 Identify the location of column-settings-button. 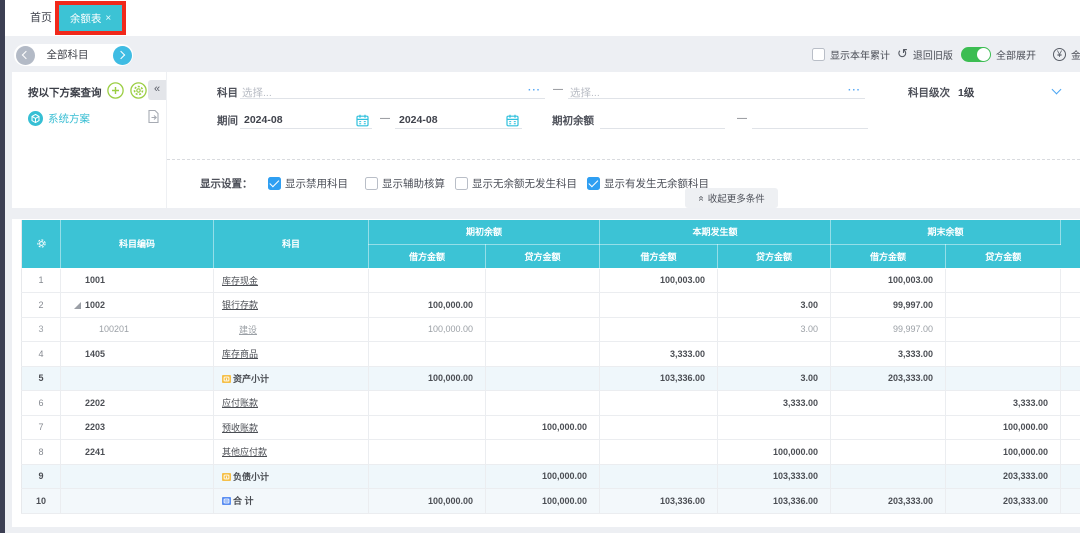
(41, 244).